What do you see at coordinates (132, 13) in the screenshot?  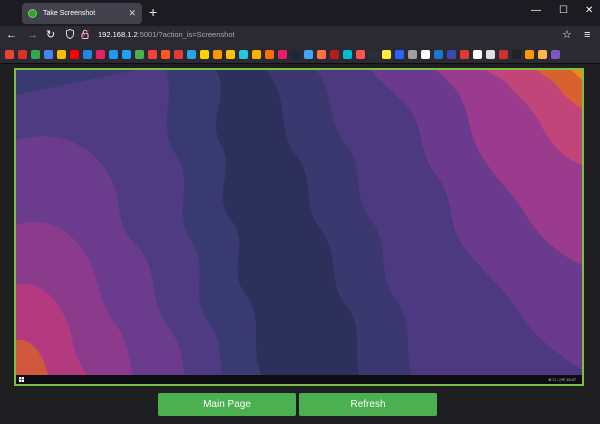 I see `tab-close-icon: ✕` at bounding box center [132, 13].